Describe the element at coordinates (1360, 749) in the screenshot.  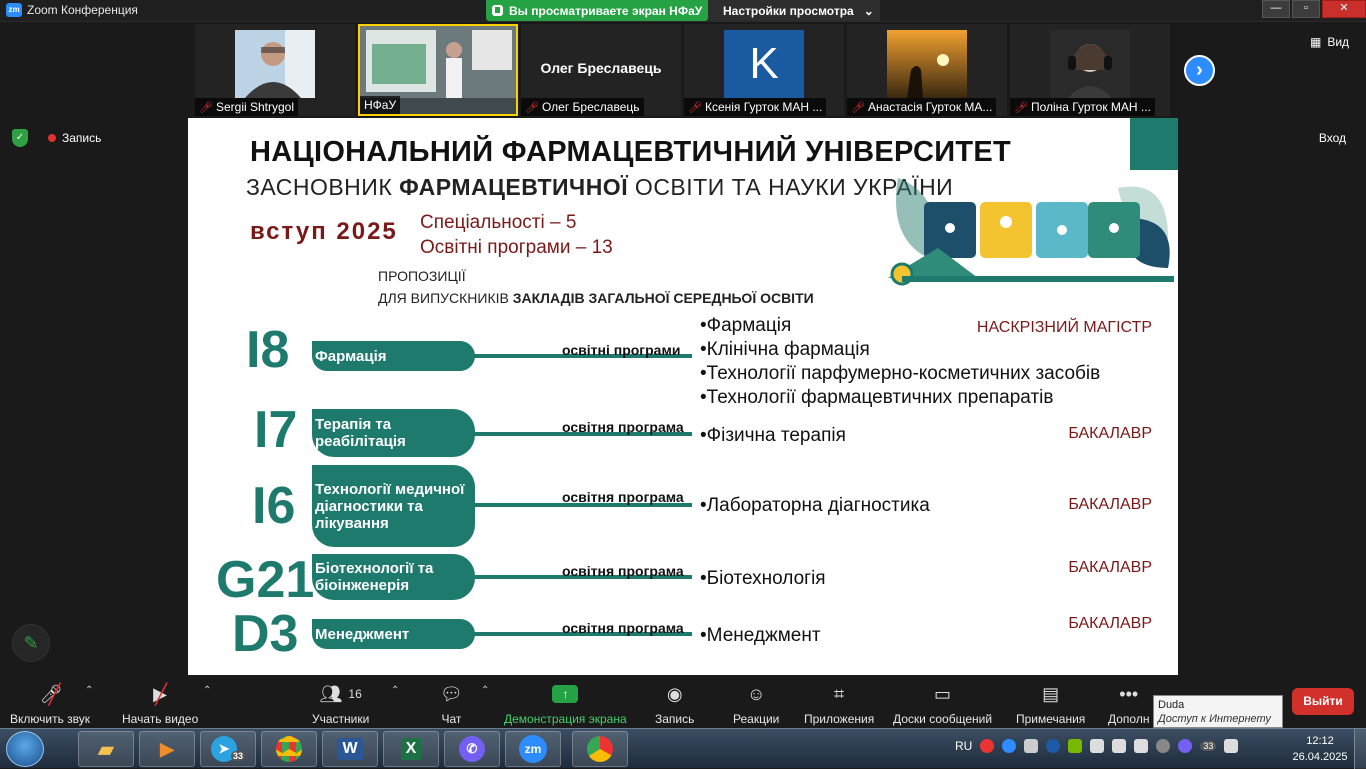
I see `show-desktop-button` at that location.